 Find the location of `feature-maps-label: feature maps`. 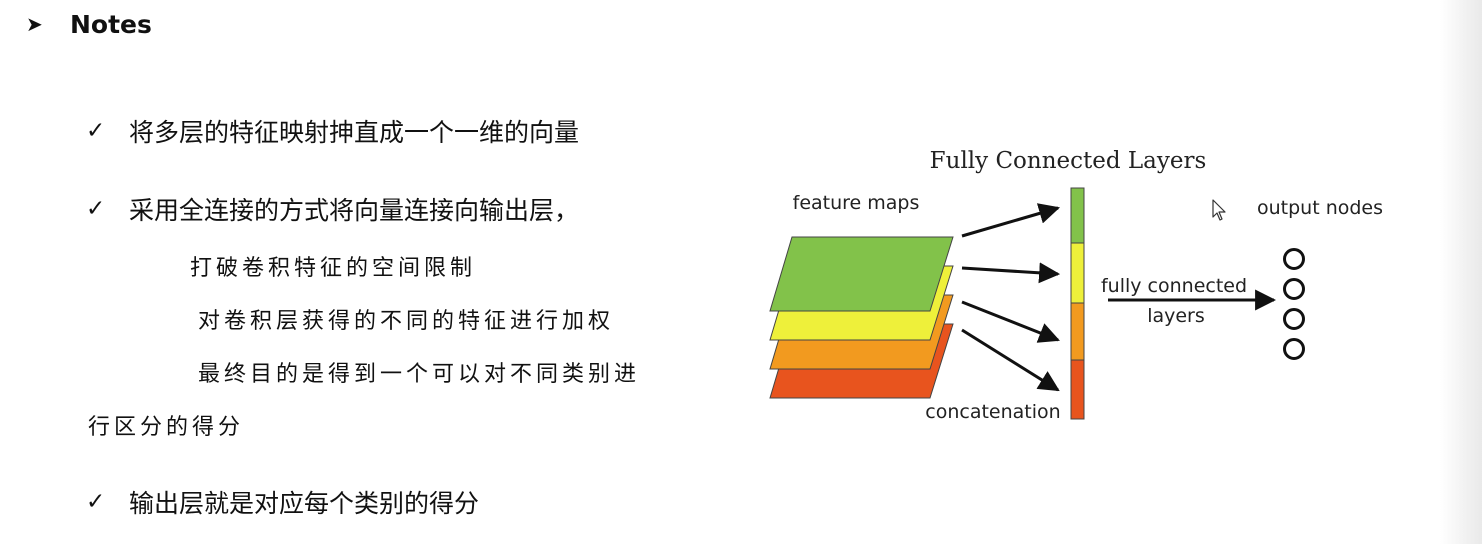

feature-maps-label: feature maps is located at coordinates (856, 203).